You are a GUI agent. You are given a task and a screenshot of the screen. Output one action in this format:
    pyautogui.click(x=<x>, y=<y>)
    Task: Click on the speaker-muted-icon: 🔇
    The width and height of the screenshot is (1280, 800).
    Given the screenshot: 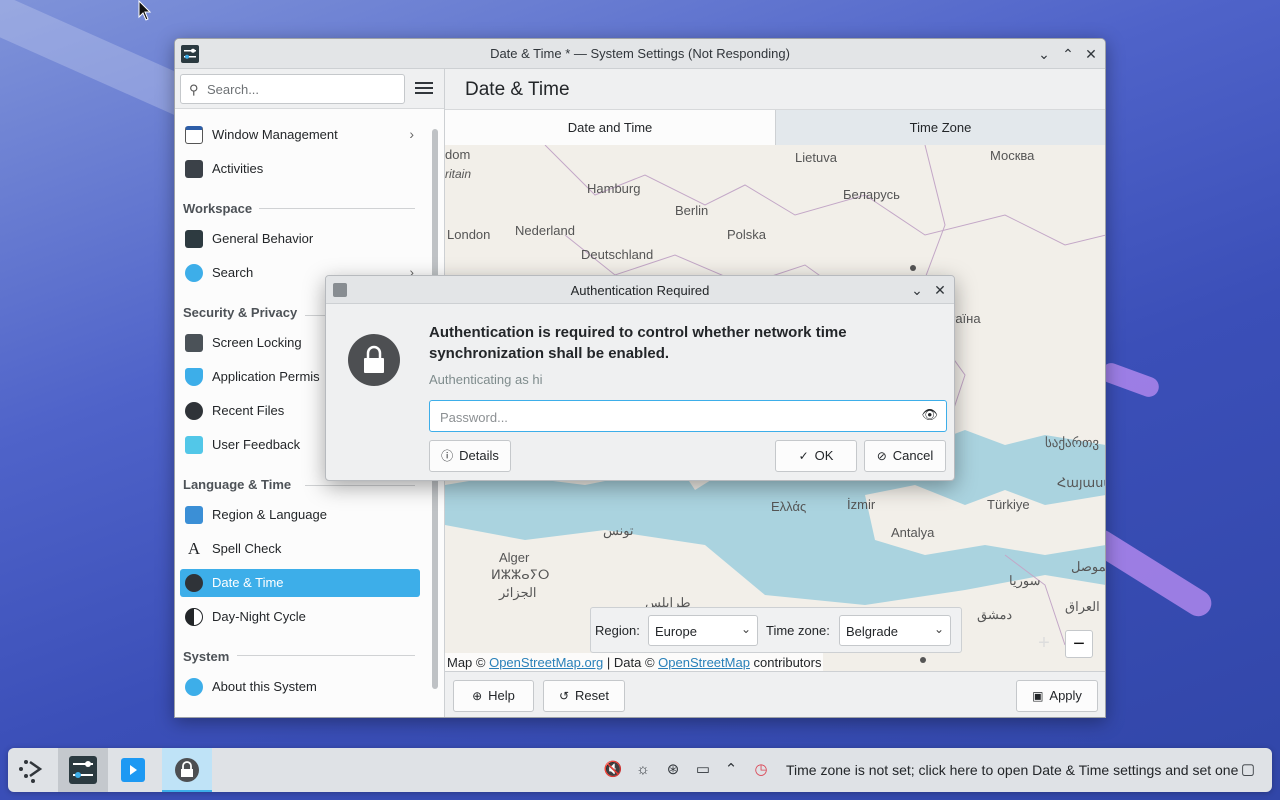 What is the action you would take?
    pyautogui.click(x=613, y=770)
    